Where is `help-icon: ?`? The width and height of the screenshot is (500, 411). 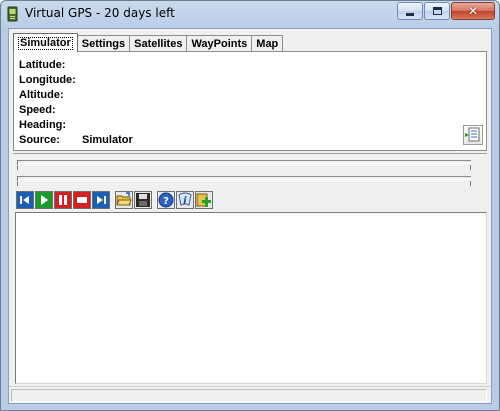 help-icon: ? is located at coordinates (166, 200).